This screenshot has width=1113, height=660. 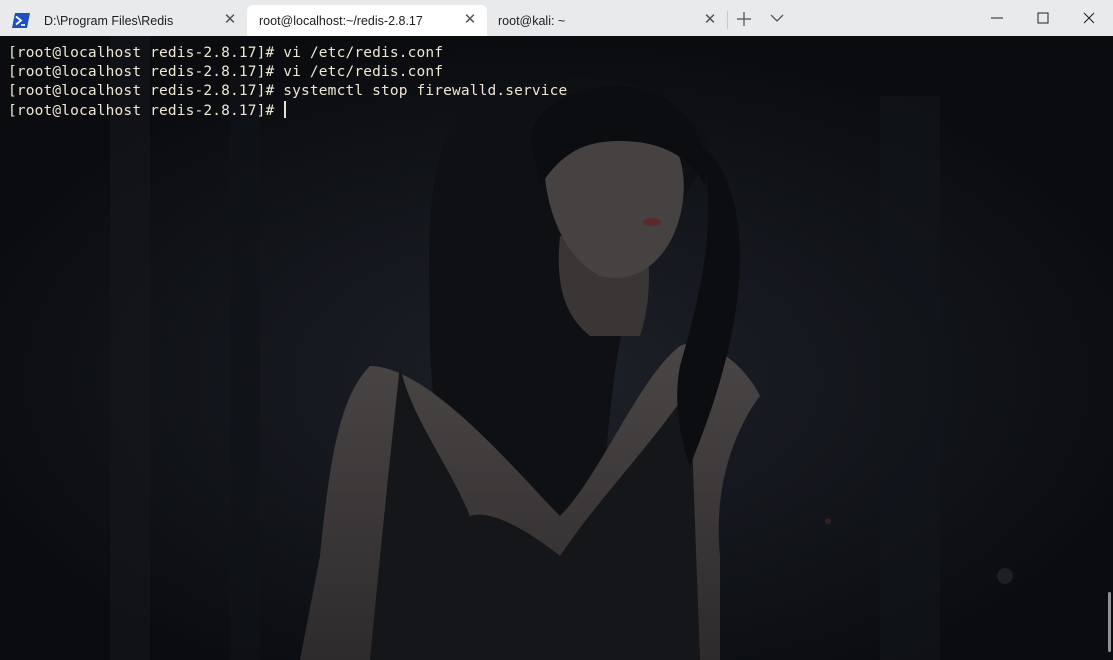 I want to click on shell-command, so click(x=278, y=111).